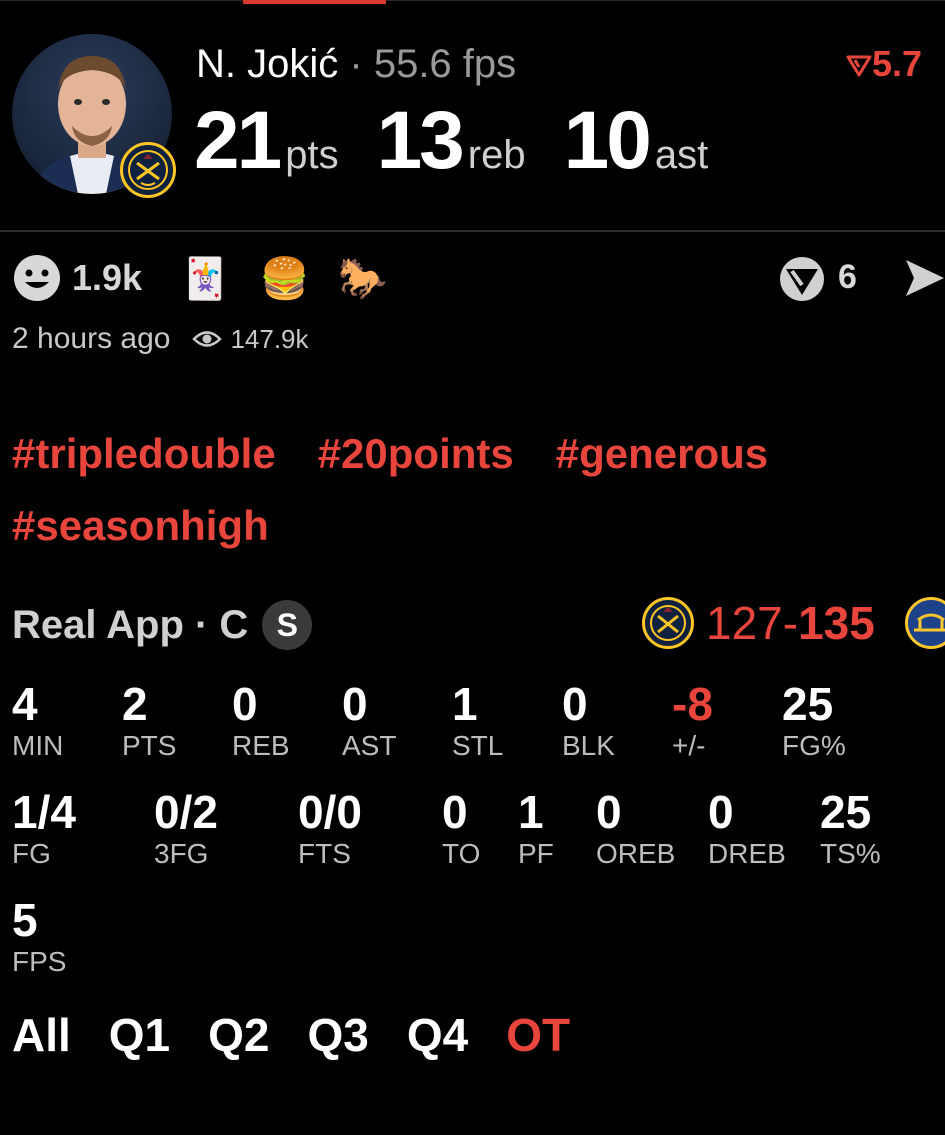 The image size is (945, 1135). What do you see at coordinates (802, 279) in the screenshot?
I see `share-arrow-icon` at bounding box center [802, 279].